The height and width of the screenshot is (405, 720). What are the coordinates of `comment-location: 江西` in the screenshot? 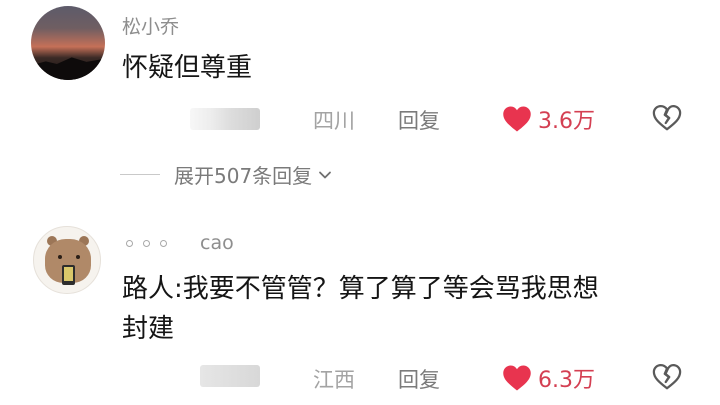 It's located at (334, 380).